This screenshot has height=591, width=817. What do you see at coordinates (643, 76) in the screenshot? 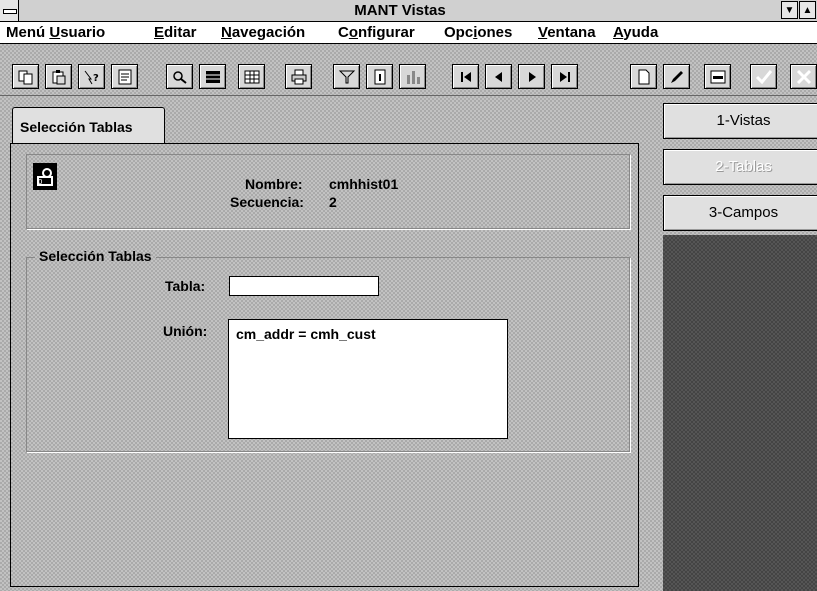
I see `new-record-icon` at bounding box center [643, 76].